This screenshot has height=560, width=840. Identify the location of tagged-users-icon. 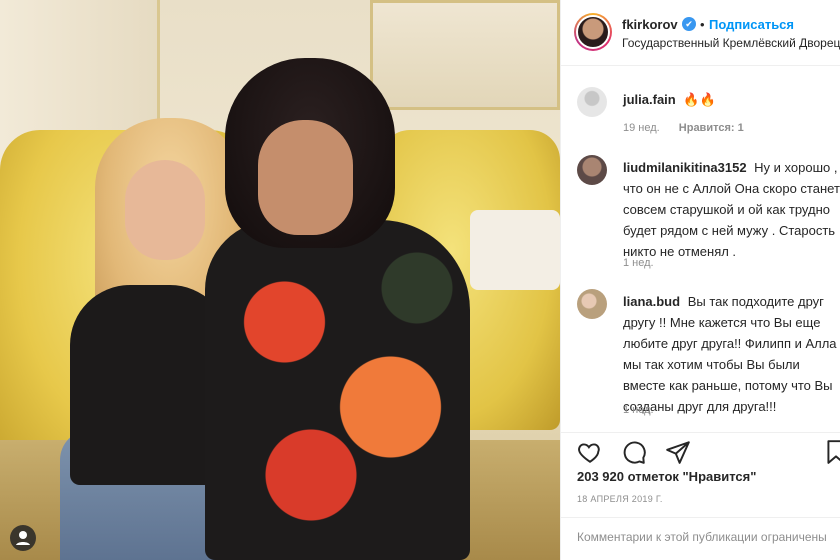
(23, 538).